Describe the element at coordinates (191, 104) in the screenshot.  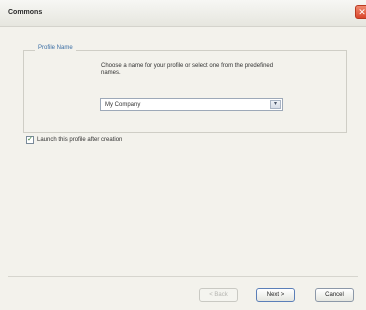
I see `profile-name-combobox: My Company ▾` at that location.